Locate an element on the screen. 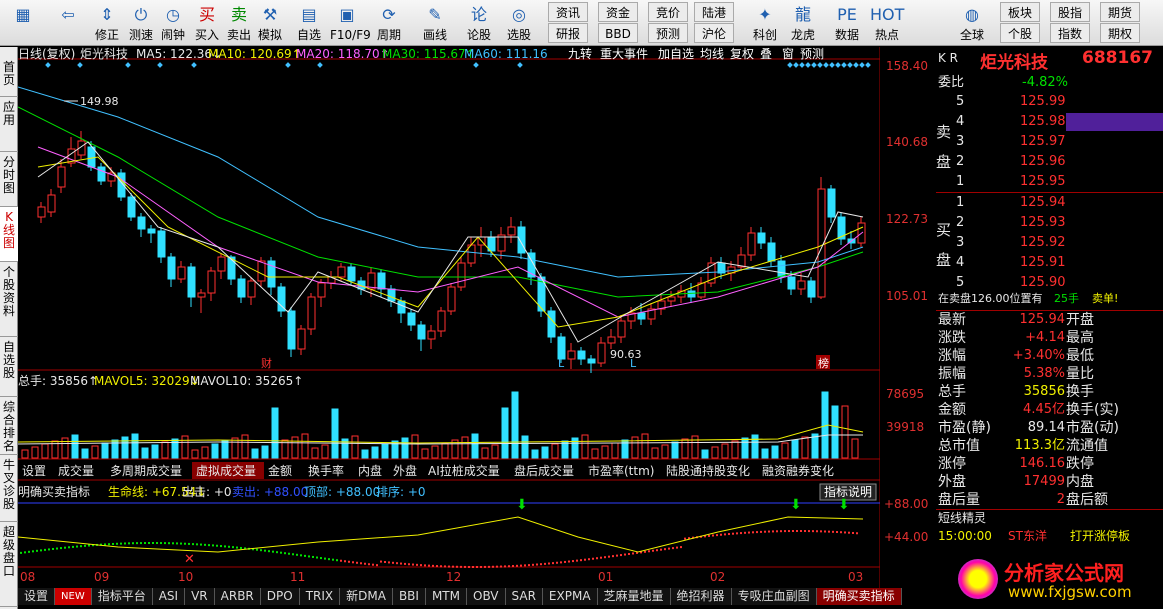  chart-marker-2: L is located at coordinates (633, 363).